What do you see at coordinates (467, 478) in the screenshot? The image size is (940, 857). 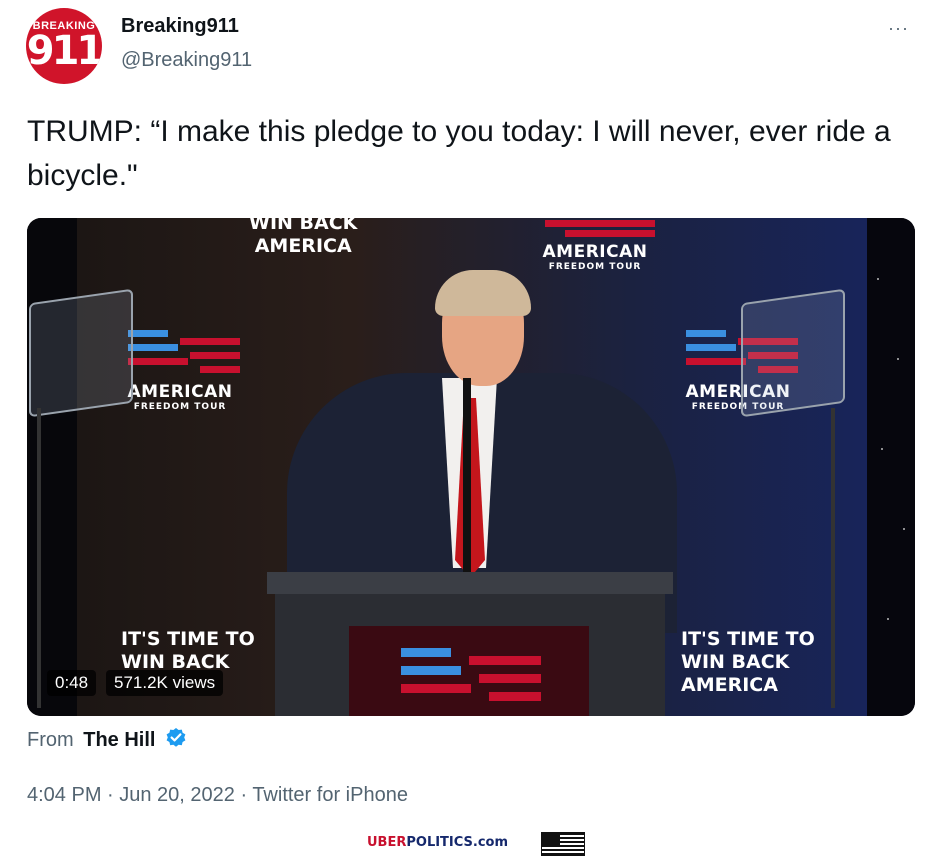 I see `microphone` at bounding box center [467, 478].